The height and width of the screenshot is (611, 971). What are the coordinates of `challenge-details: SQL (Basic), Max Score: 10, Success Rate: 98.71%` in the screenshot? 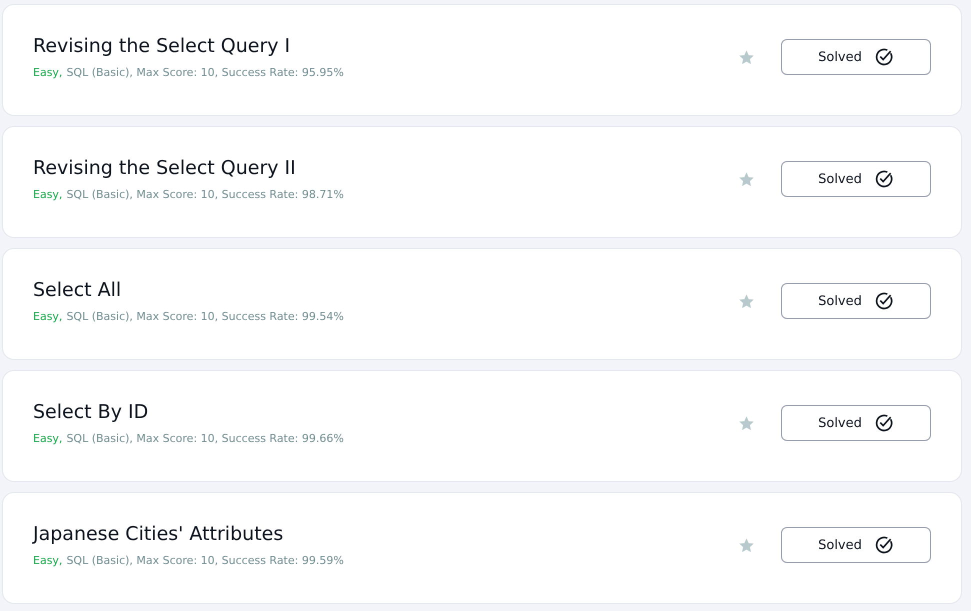 It's located at (205, 194).